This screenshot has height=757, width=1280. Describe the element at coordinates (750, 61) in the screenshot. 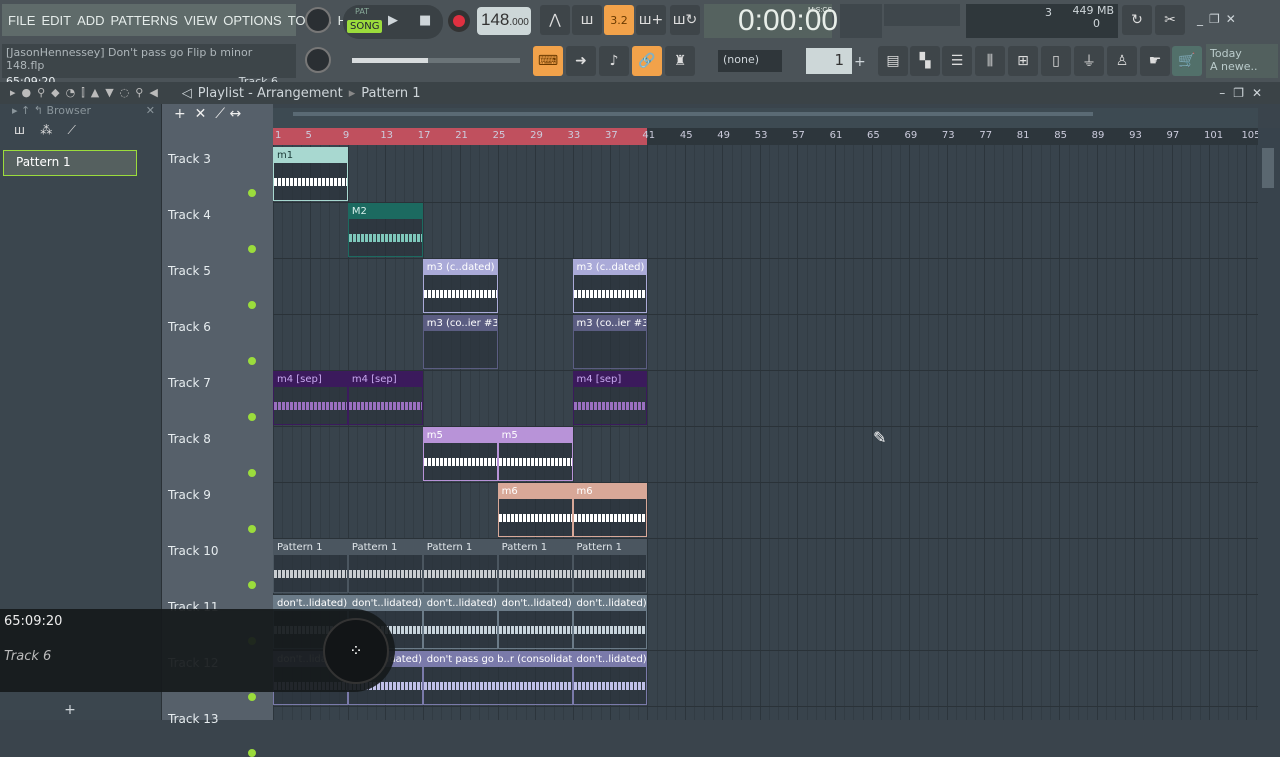

I see `snap-select: (none)` at that location.